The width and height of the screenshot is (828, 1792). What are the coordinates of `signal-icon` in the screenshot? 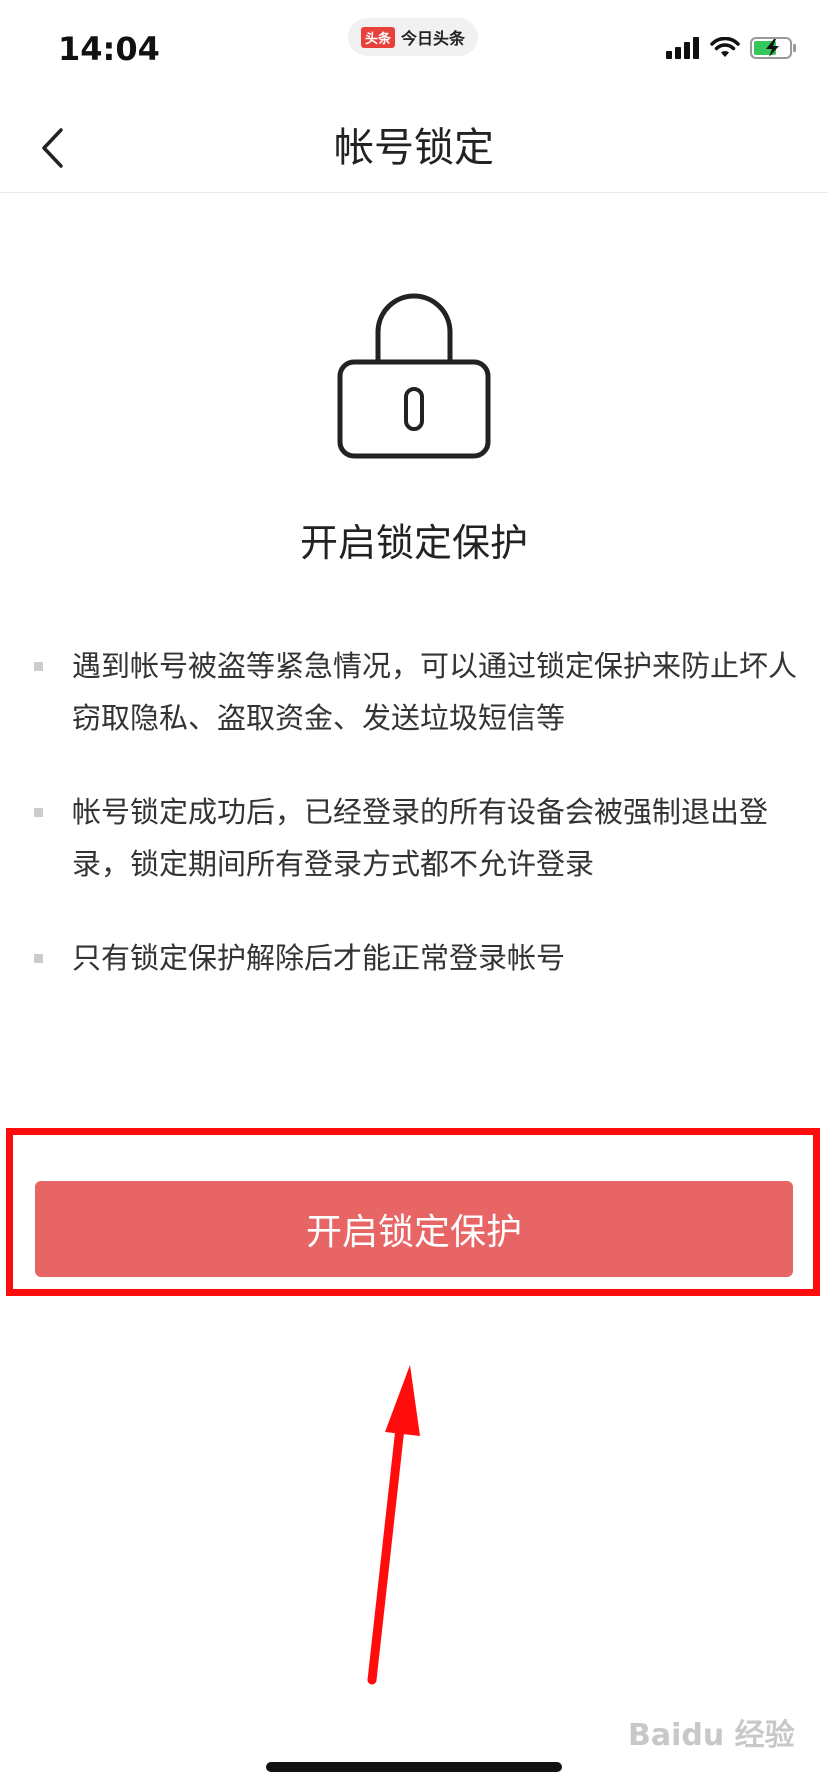 It's located at (682, 48).